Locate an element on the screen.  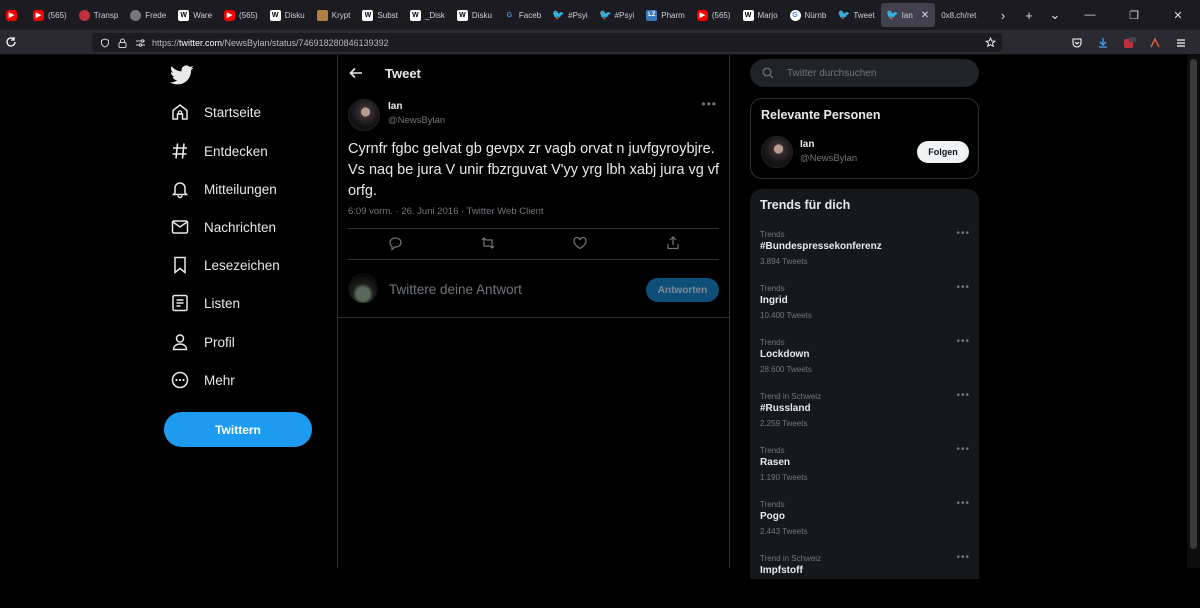
reply-input: Twittere deine Antwort is located at coordinates (455, 289).